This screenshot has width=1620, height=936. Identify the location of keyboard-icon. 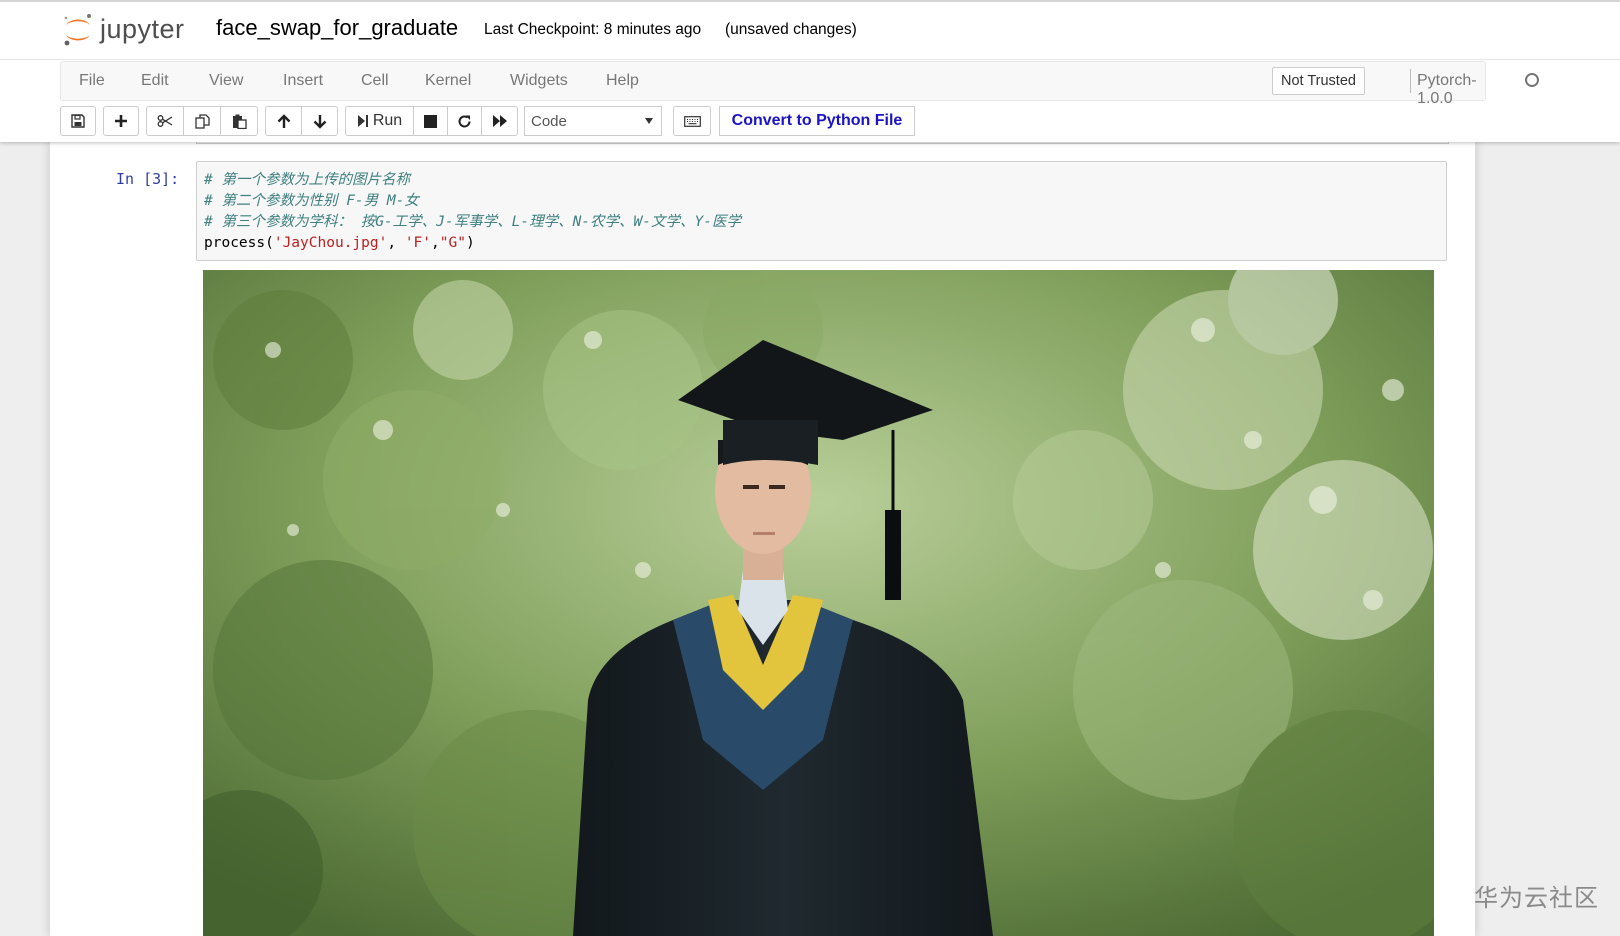
(692, 121).